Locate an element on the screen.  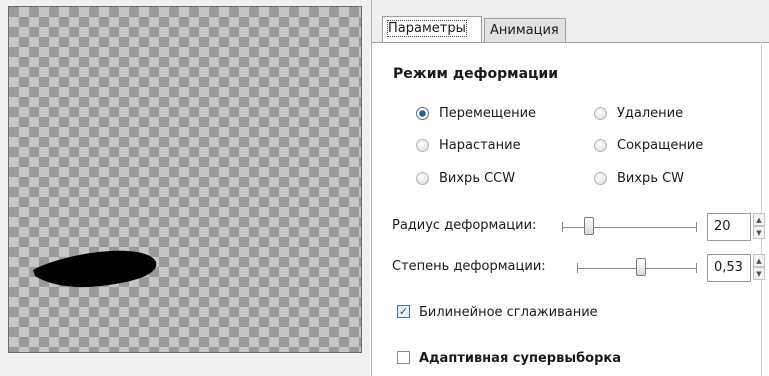
radio-label: Удаление is located at coordinates (650, 113).